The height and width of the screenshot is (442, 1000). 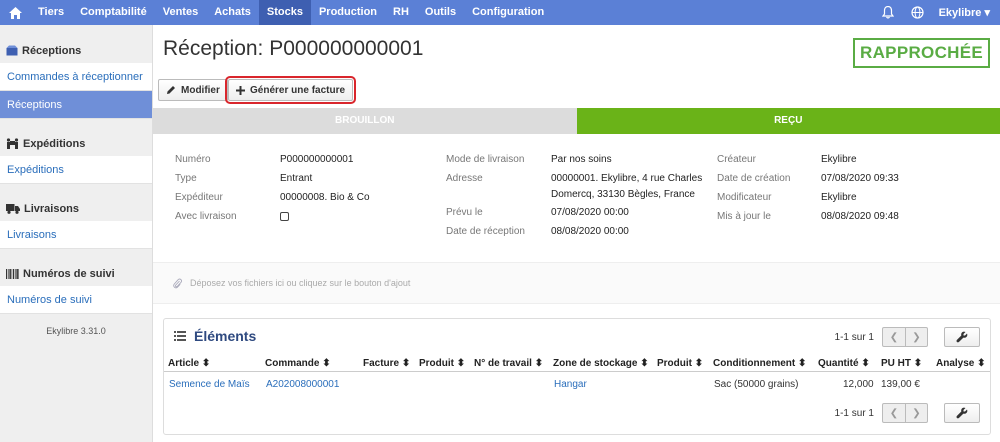 What do you see at coordinates (900, 384) in the screenshot?
I see `cell-price: 139,00 €` at bounding box center [900, 384].